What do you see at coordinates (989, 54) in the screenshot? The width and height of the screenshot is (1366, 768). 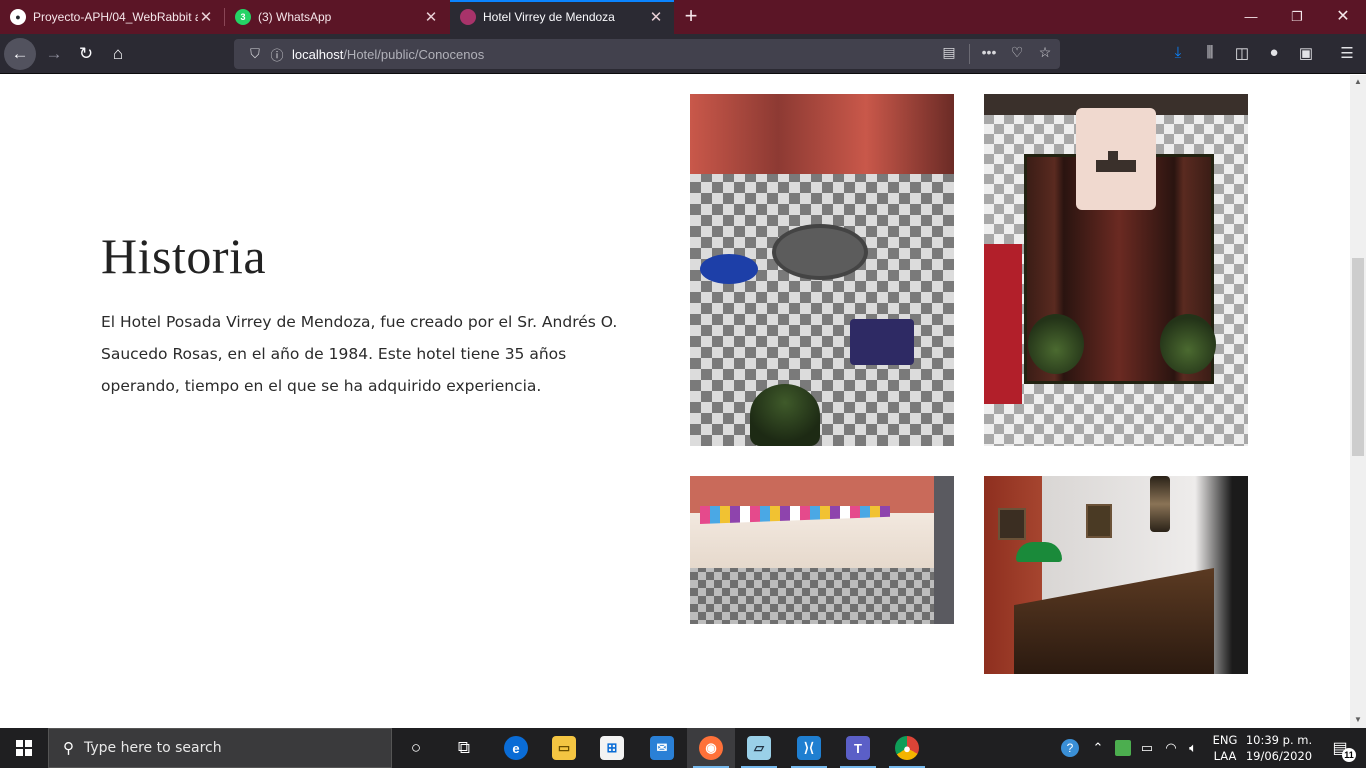 I see `page-actions-icon: •••` at bounding box center [989, 54].